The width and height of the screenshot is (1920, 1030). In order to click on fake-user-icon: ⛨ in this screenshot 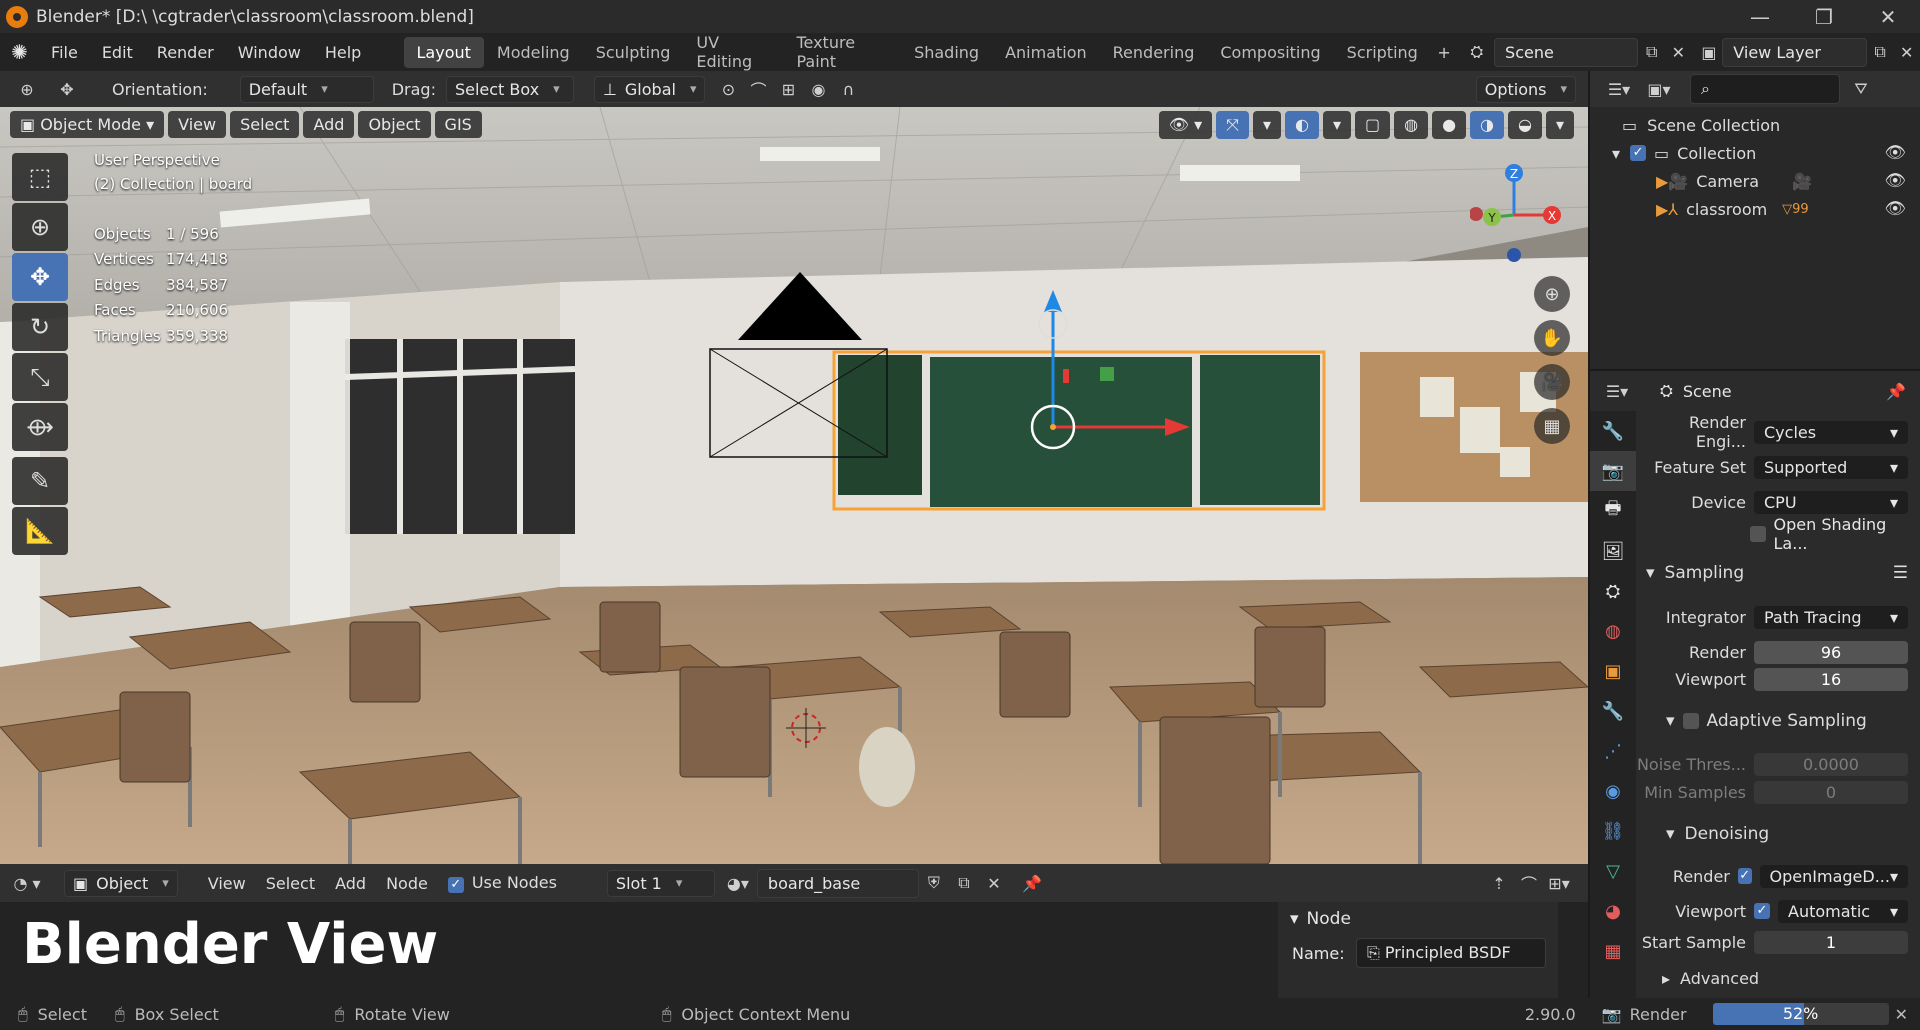, I will do `click(934, 883)`.